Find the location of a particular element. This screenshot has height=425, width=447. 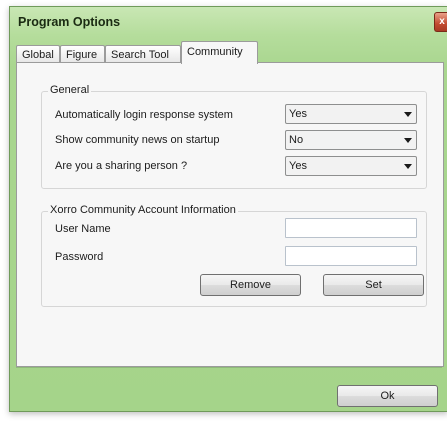

auto-login-value: Yes is located at coordinates (298, 114).